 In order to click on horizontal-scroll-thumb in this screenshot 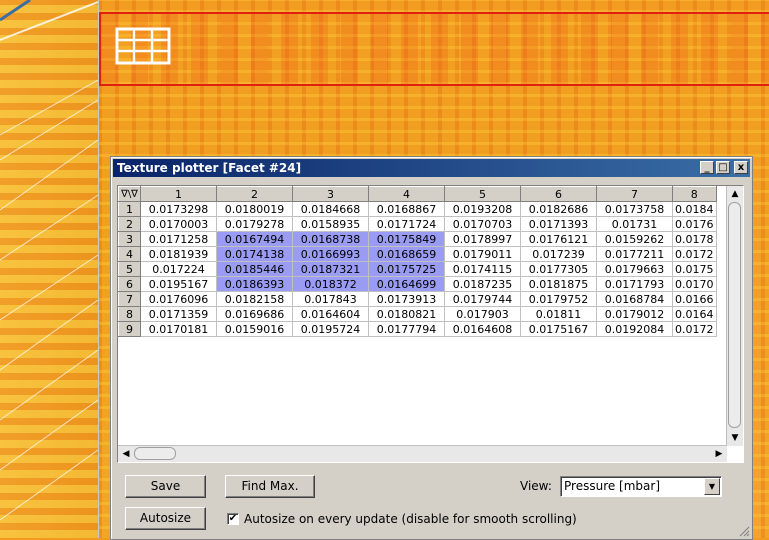, I will do `click(155, 453)`.